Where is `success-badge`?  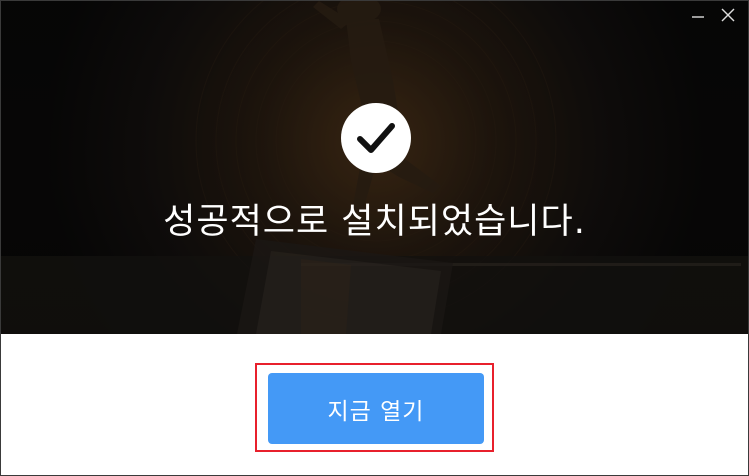
success-badge is located at coordinates (376, 138).